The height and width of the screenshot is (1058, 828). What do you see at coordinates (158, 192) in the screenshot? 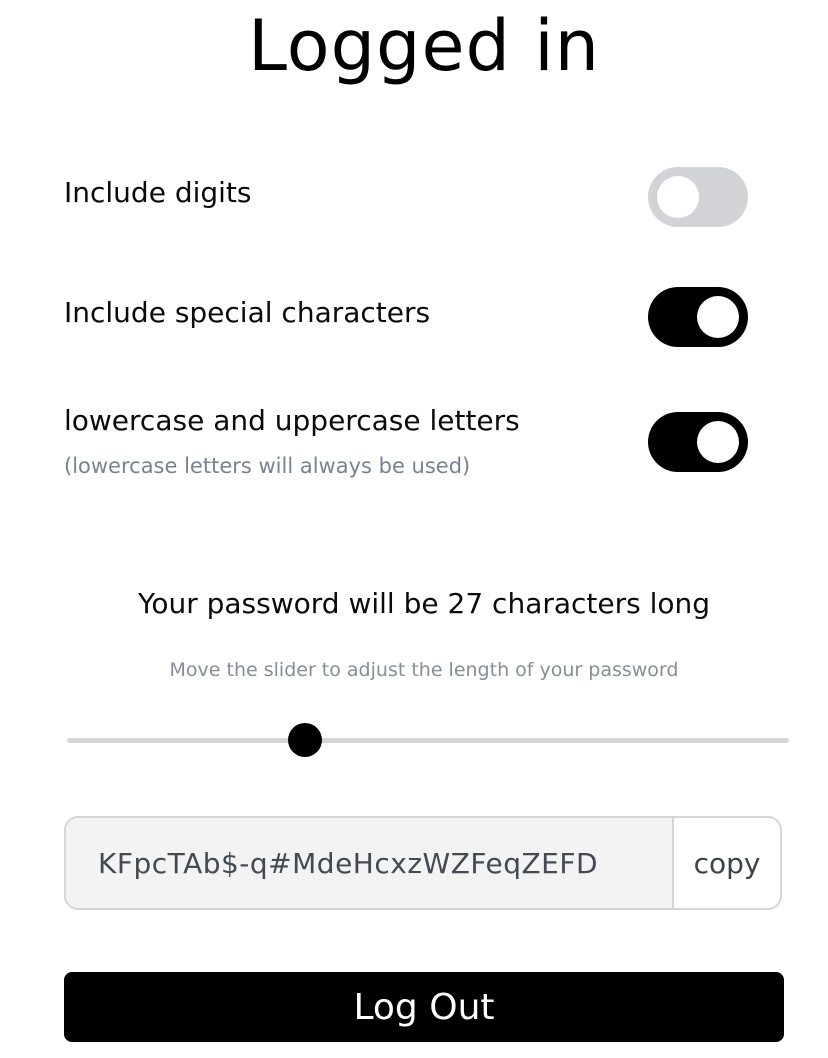
I see `include-digits-label: Include digits` at bounding box center [158, 192].